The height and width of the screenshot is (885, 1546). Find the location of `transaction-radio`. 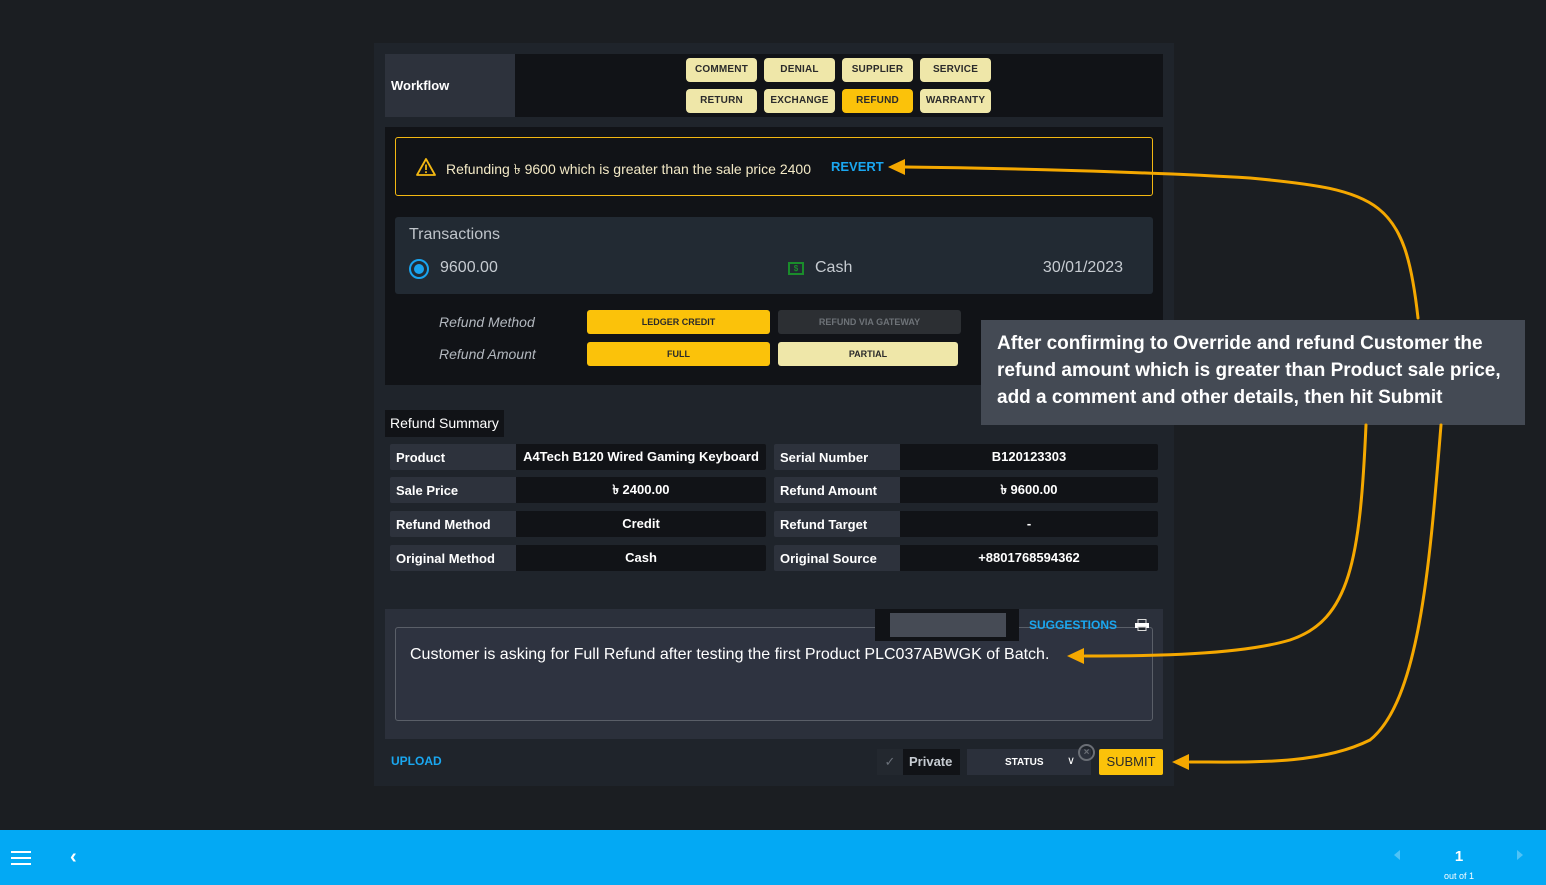

transaction-radio is located at coordinates (419, 269).